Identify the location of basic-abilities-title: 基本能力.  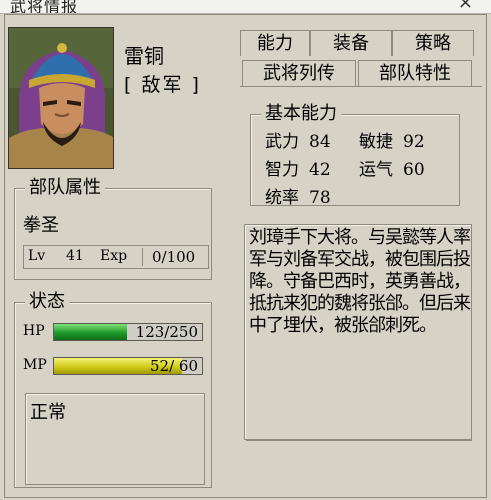
(301, 114).